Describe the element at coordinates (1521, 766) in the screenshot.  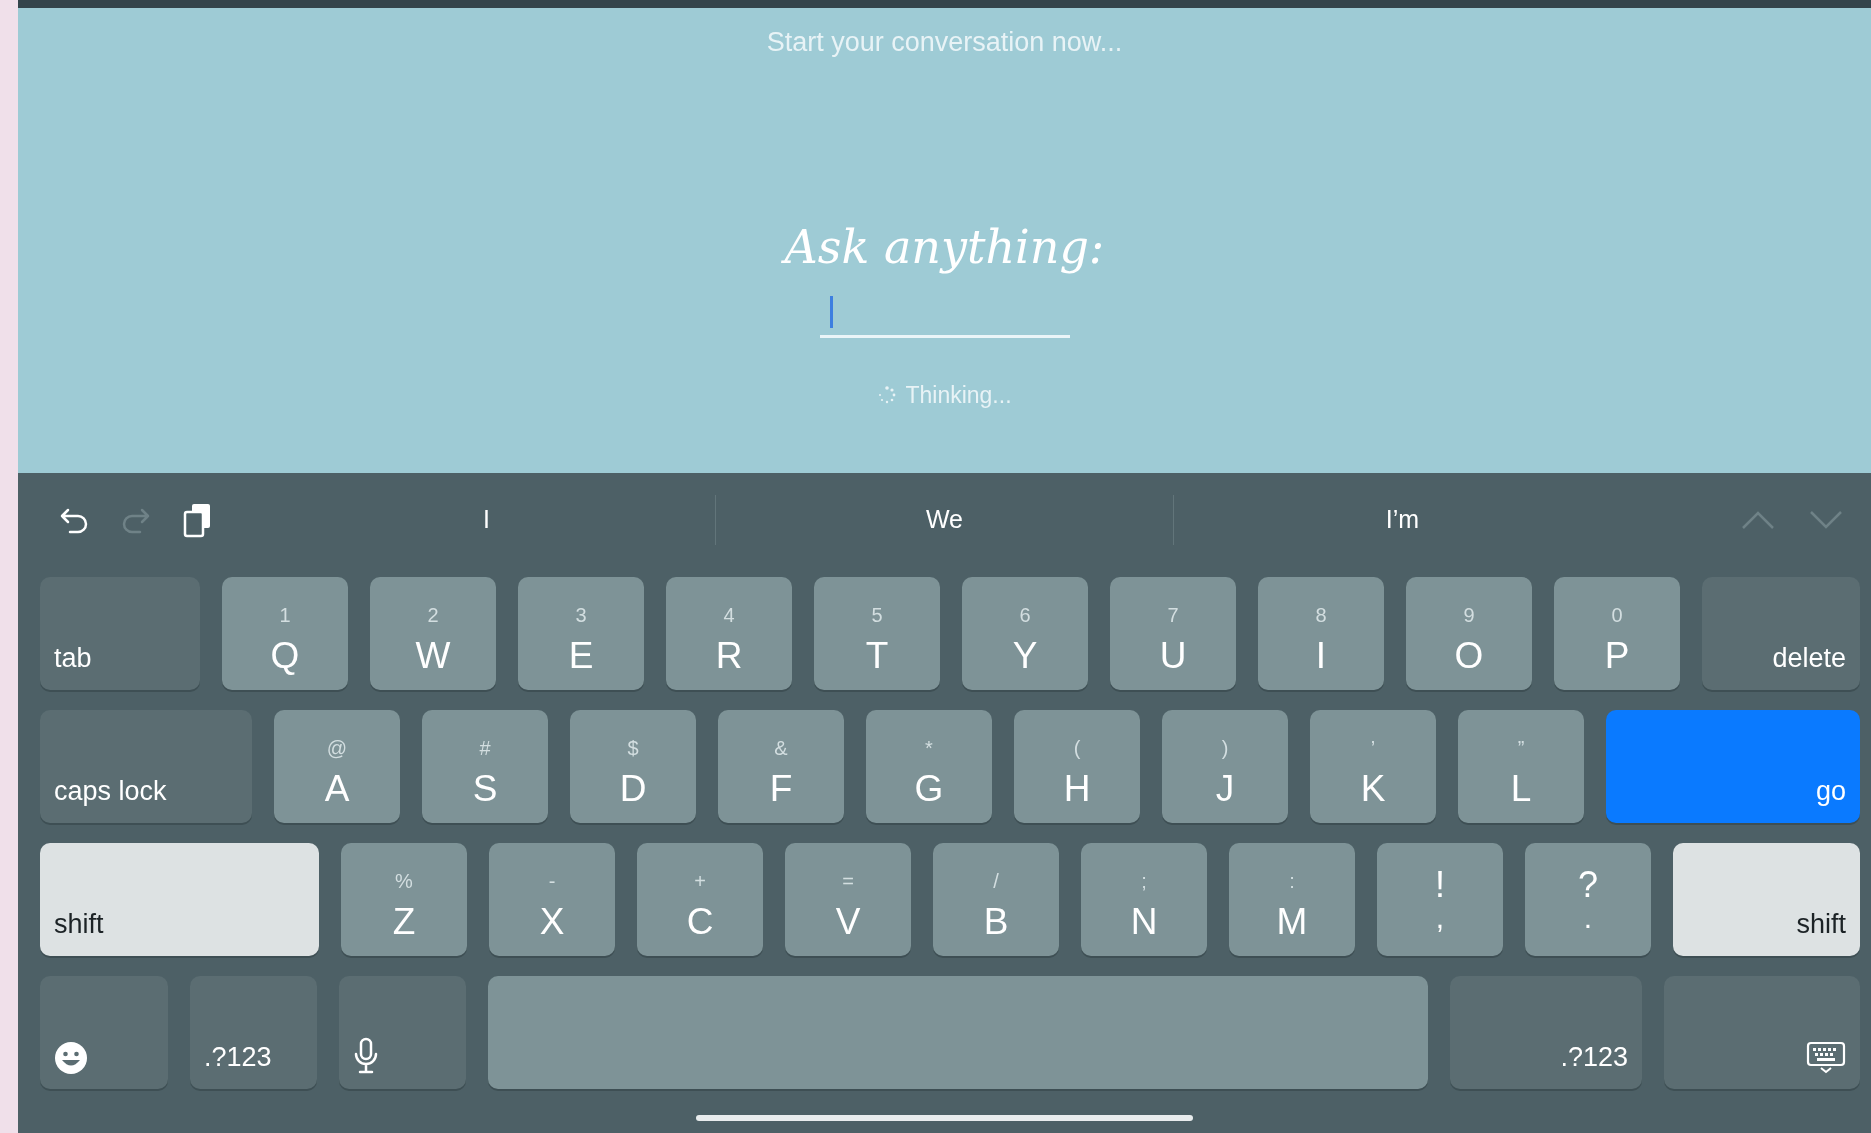
I see `letter-key: ” L` at that location.